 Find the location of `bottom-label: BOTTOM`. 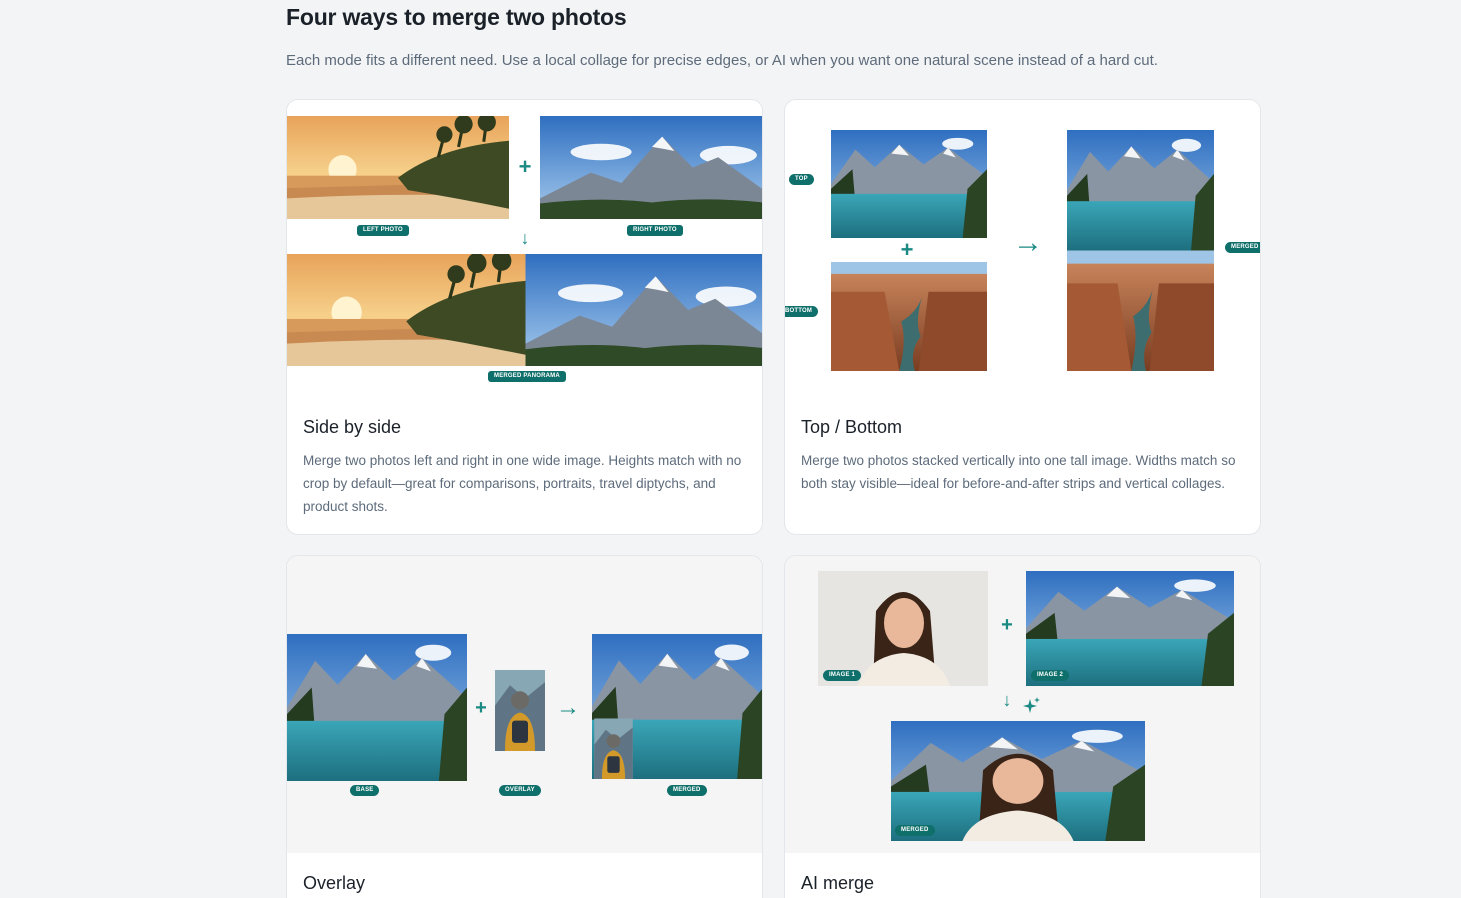

bottom-label: BOTTOM is located at coordinates (802, 311).